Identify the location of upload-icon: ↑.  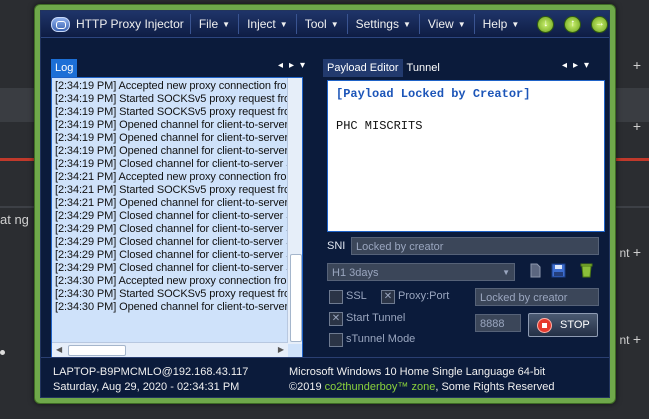
(573, 24).